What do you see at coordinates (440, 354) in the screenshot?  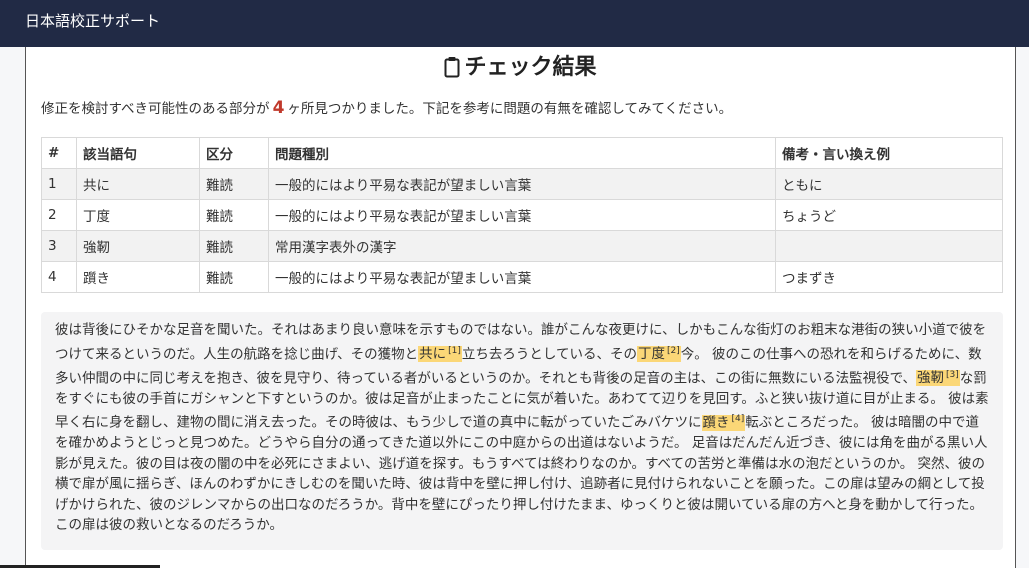 I see `highlight-term-1: 共に [1]` at bounding box center [440, 354].